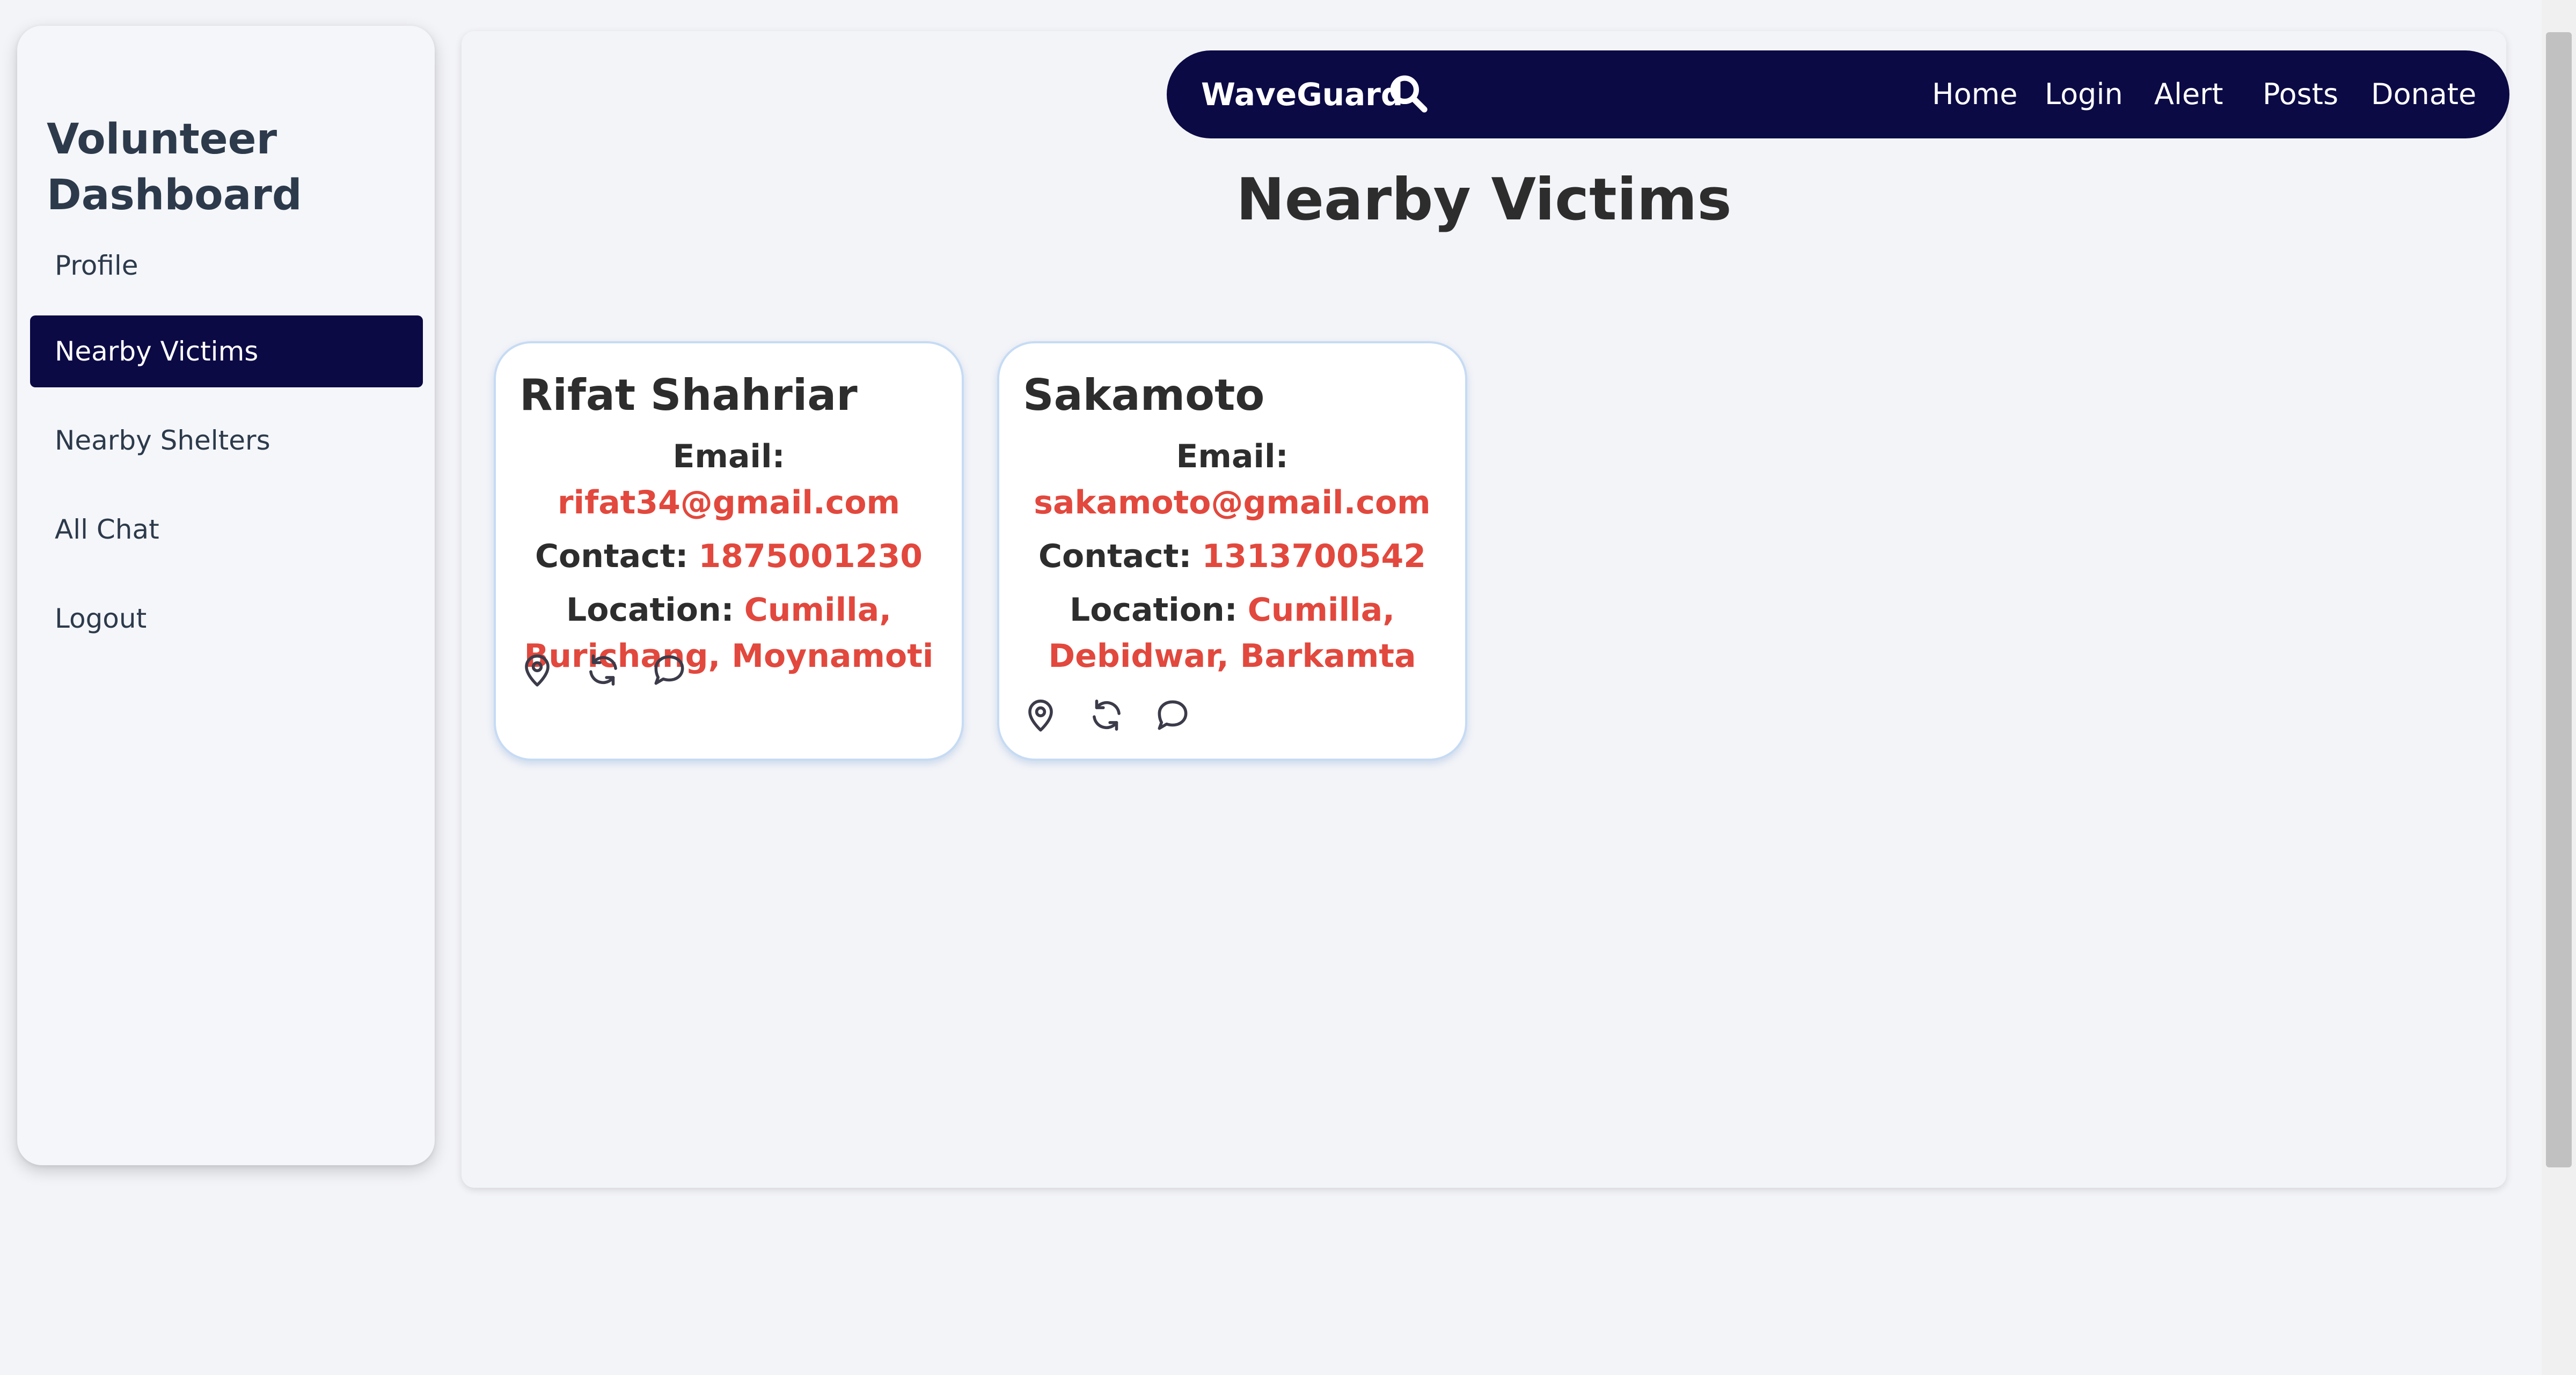 Image resolution: width=2576 pixels, height=1375 pixels. I want to click on nav-link-alert: Alert, so click(2188, 94).